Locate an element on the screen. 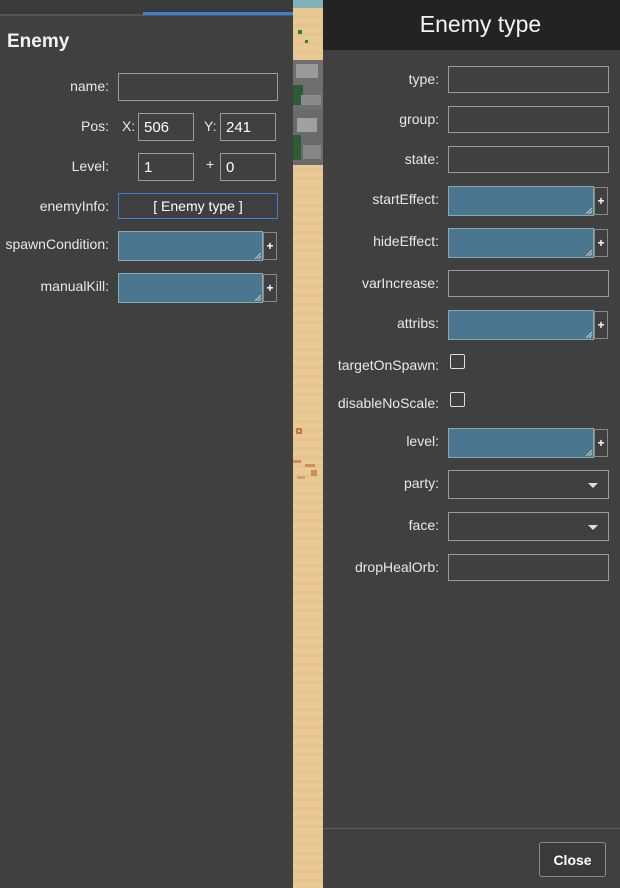 Image resolution: width=620 pixels, height=888 pixels. start-effect-add-button: + is located at coordinates (601, 201).